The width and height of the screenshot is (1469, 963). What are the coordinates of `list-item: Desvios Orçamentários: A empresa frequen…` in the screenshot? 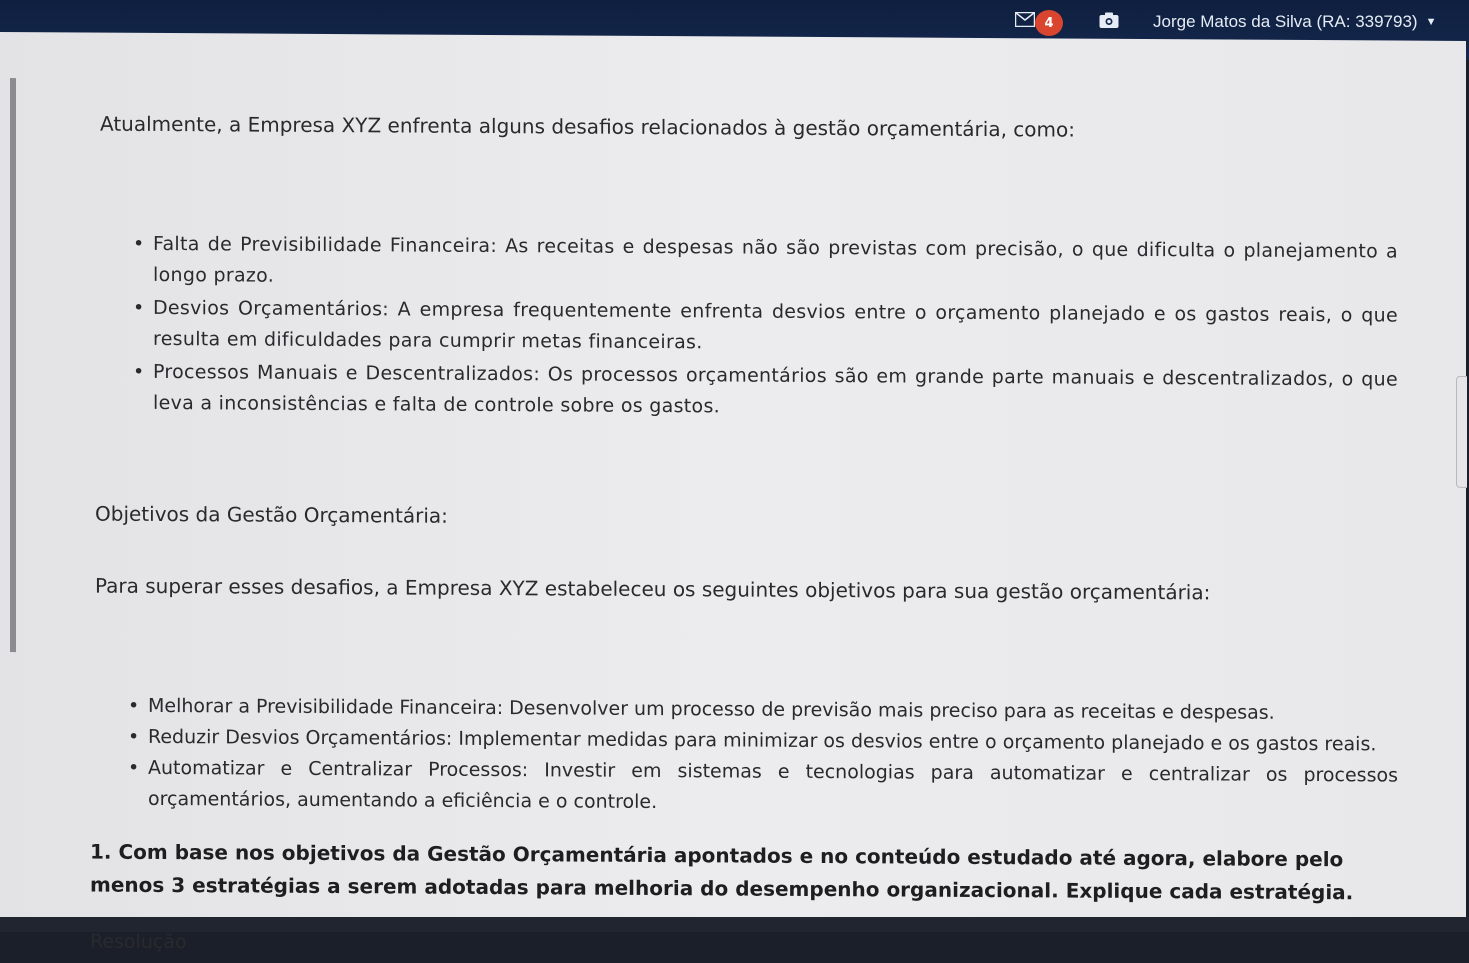 It's located at (765, 328).